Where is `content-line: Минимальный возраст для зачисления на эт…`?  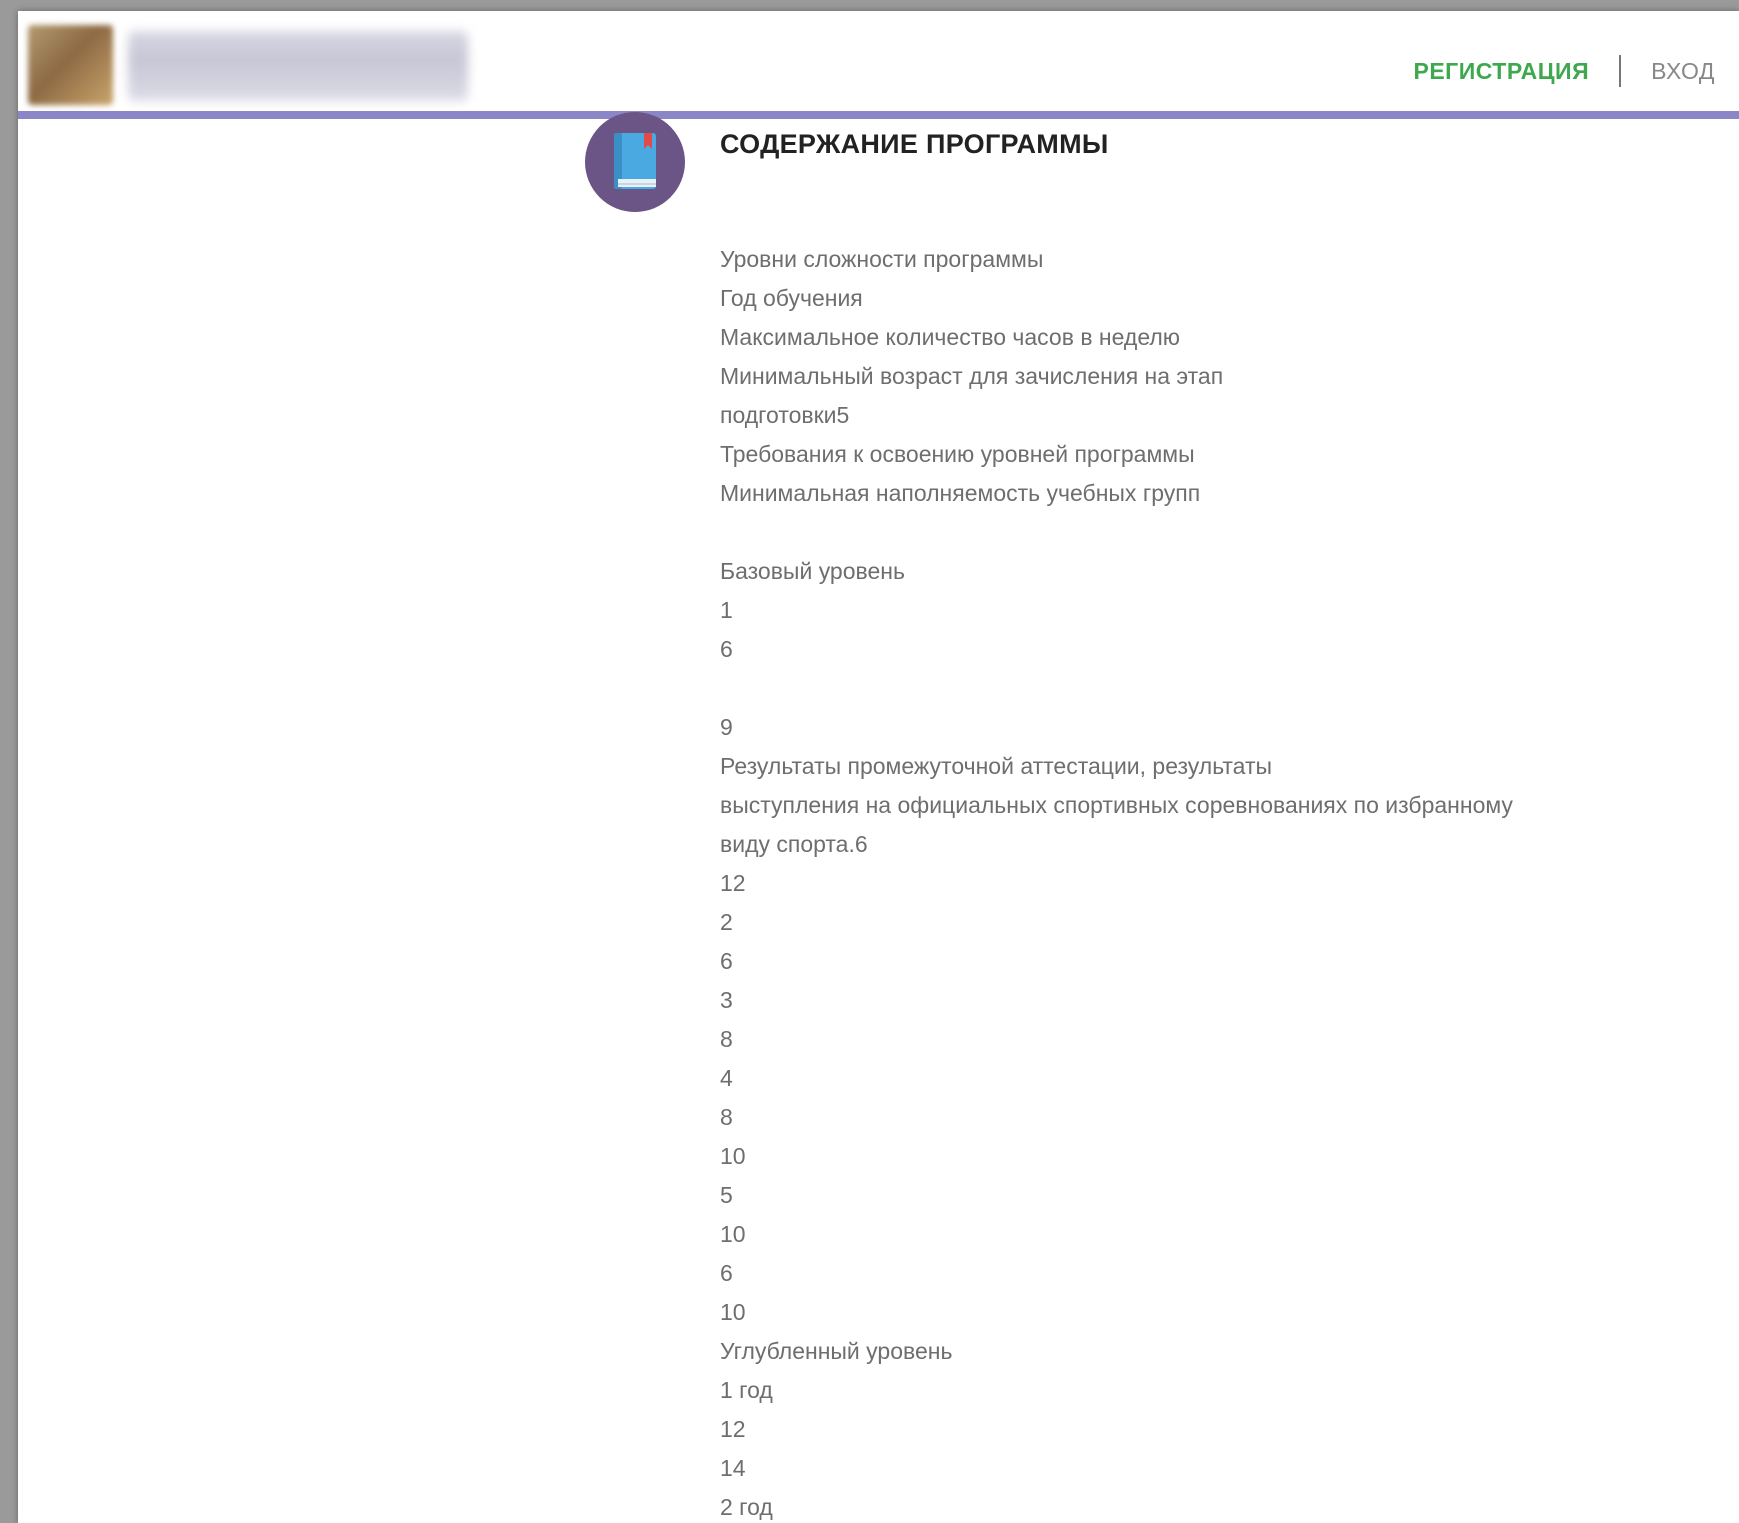
content-line: Минимальный возраст для зачисления на эт… is located at coordinates (972, 376).